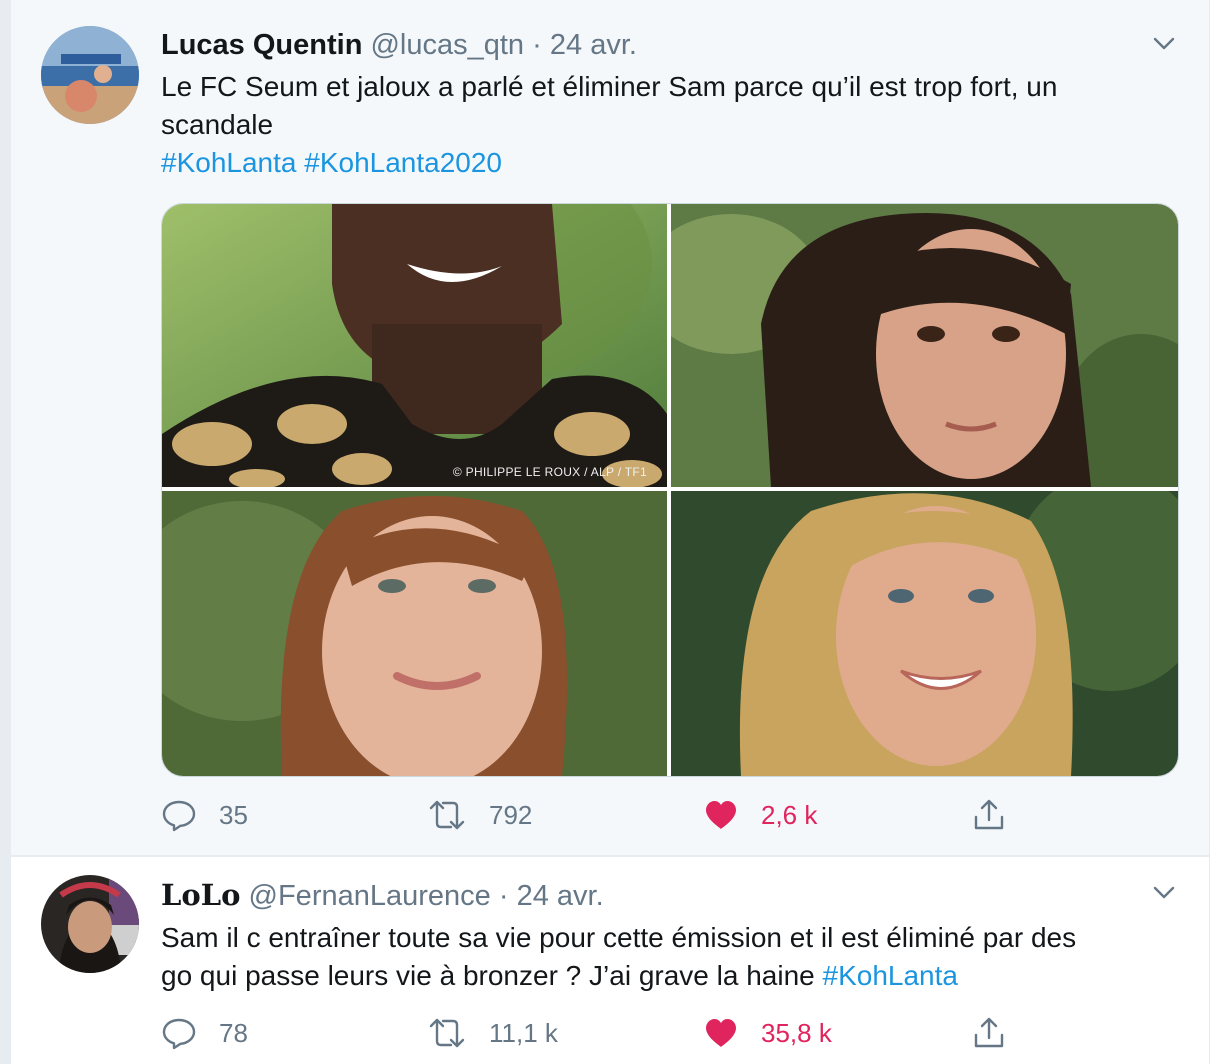 This screenshot has height=1064, width=1210. I want to click on like-button: 35,8 k, so click(767, 1033).